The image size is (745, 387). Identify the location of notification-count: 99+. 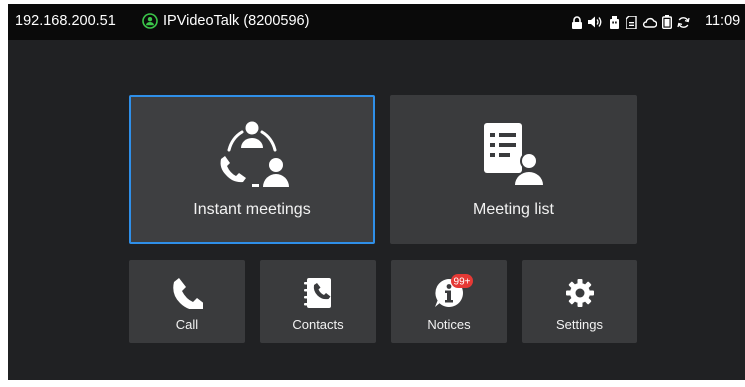
(462, 282).